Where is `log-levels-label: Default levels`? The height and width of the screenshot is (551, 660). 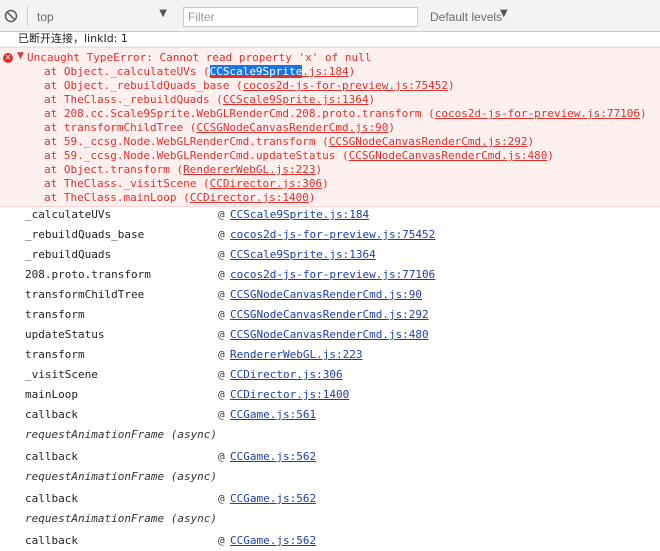
log-levels-label: Default levels is located at coordinates (466, 17).